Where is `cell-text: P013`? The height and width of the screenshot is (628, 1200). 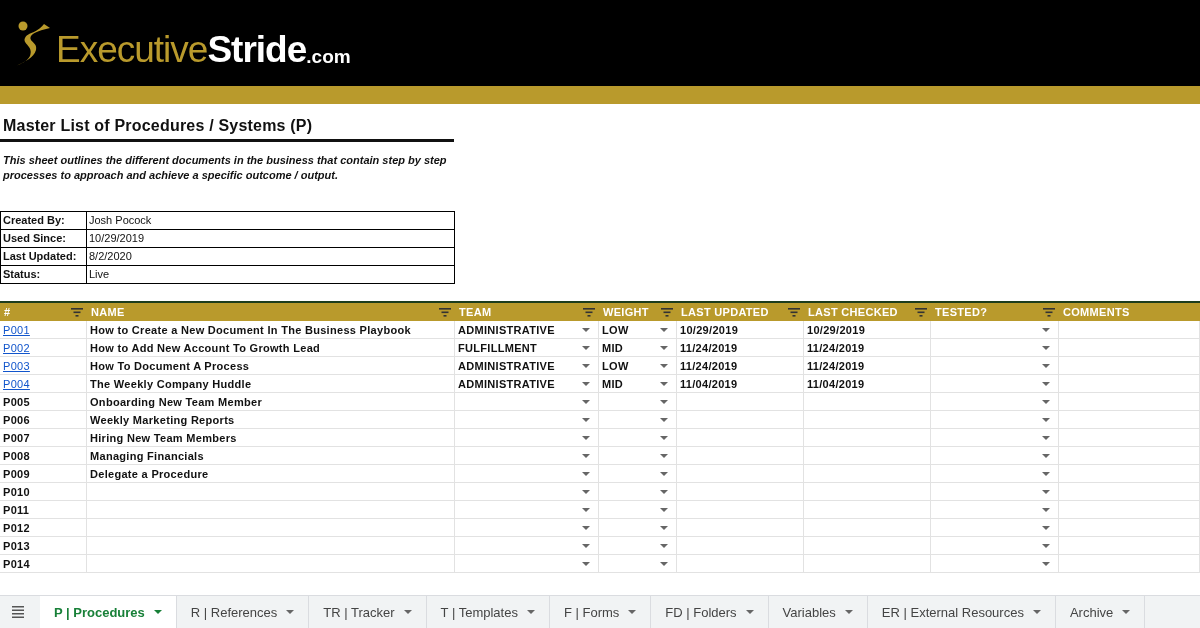
cell-text: P013 is located at coordinates (16, 545).